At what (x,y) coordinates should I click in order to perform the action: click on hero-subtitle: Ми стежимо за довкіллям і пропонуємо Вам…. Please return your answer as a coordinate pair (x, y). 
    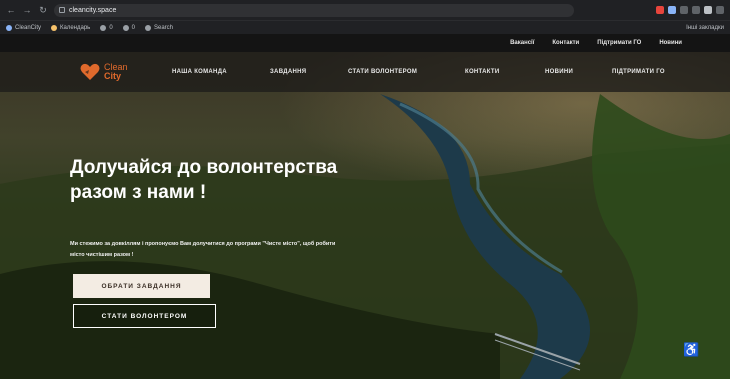
    Looking at the image, I should click on (203, 249).